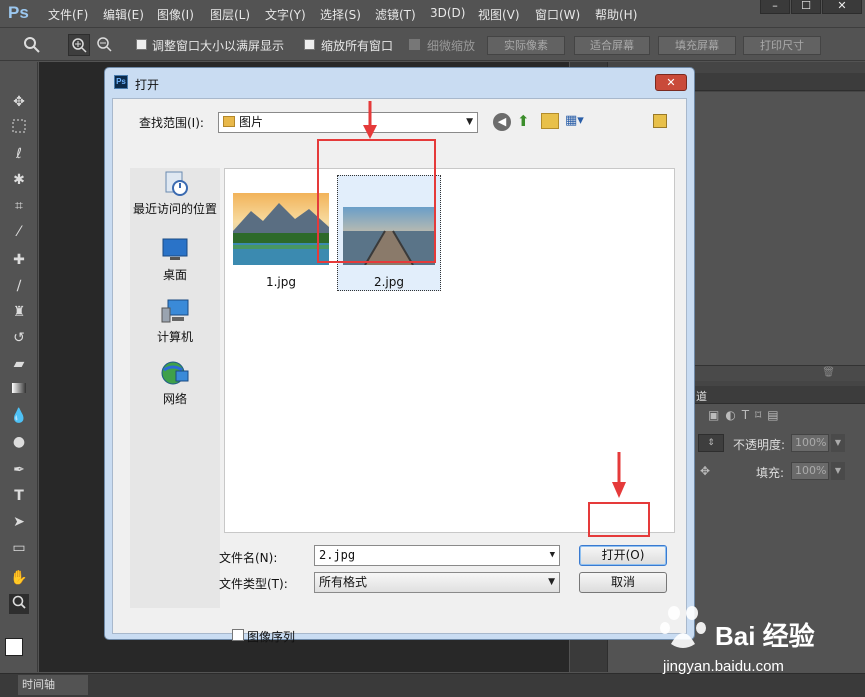 This screenshot has height=697, width=865. Describe the element at coordinates (828, 372) in the screenshot. I see `trash-icon: 🗑` at that location.